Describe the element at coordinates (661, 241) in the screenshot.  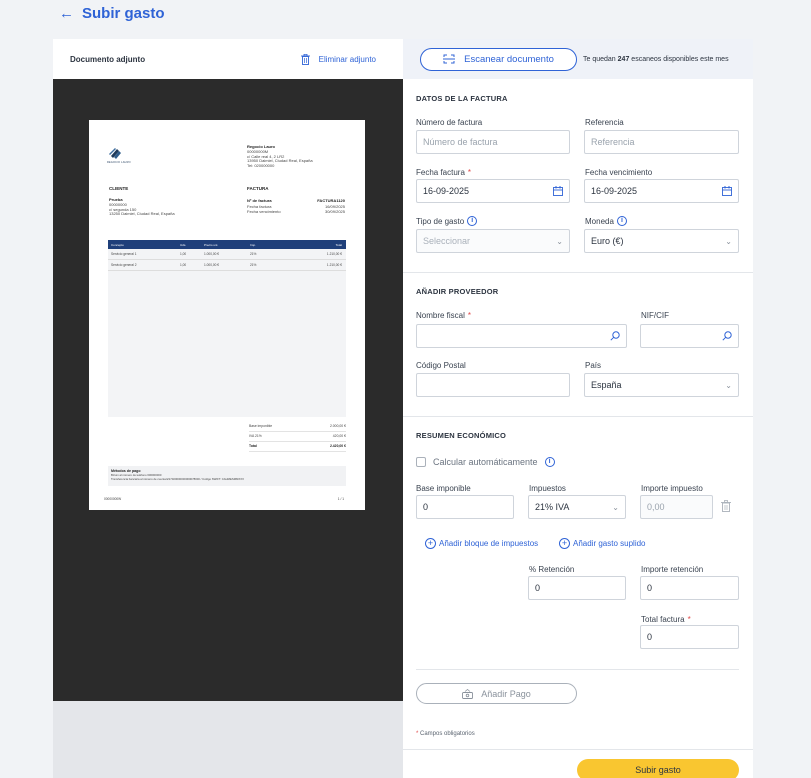
I see `currency-select: Euro (€) ⌄` at that location.